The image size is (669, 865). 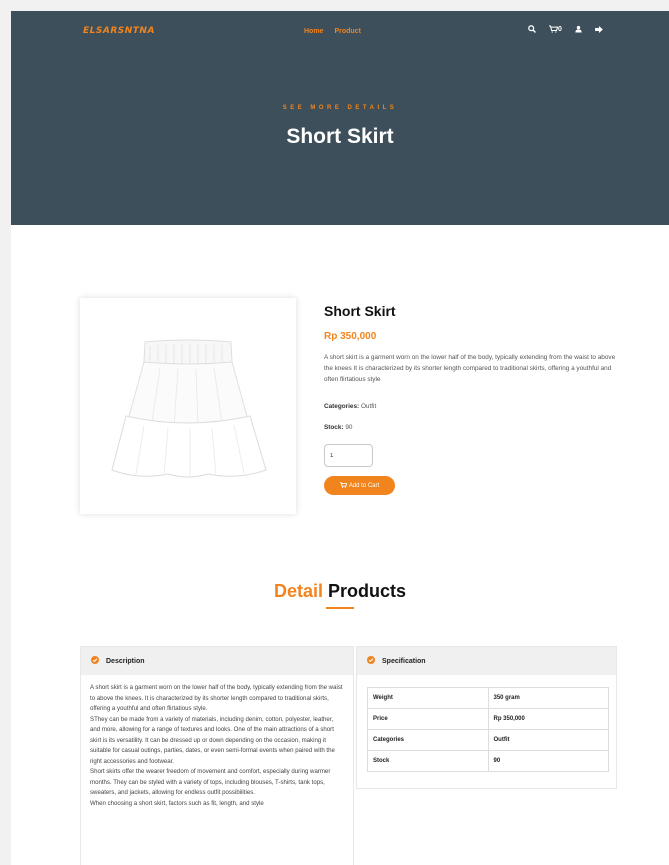 I want to click on search-icon, so click(x=532, y=29).